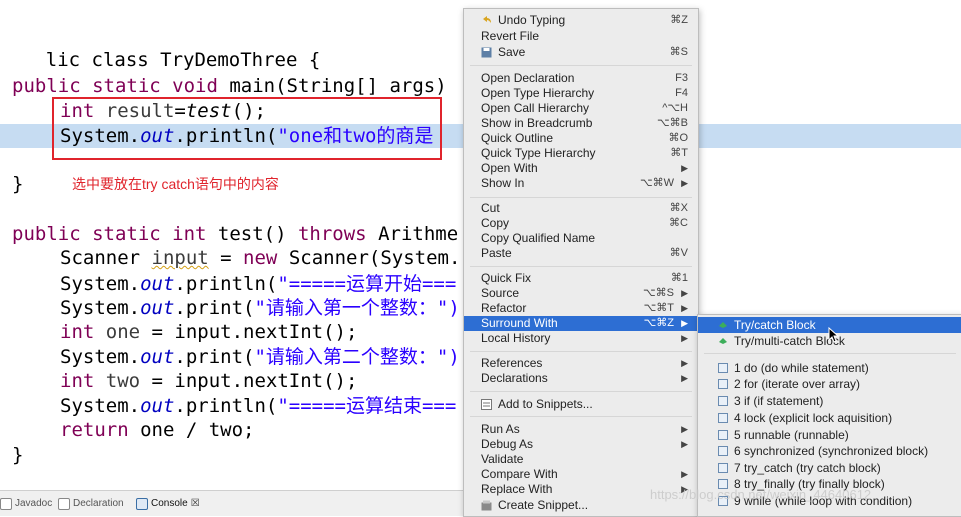 The height and width of the screenshot is (517, 961). What do you see at coordinates (581, 208) in the screenshot?
I see `menu-item-cut: Cut ⌘X` at bounding box center [581, 208].